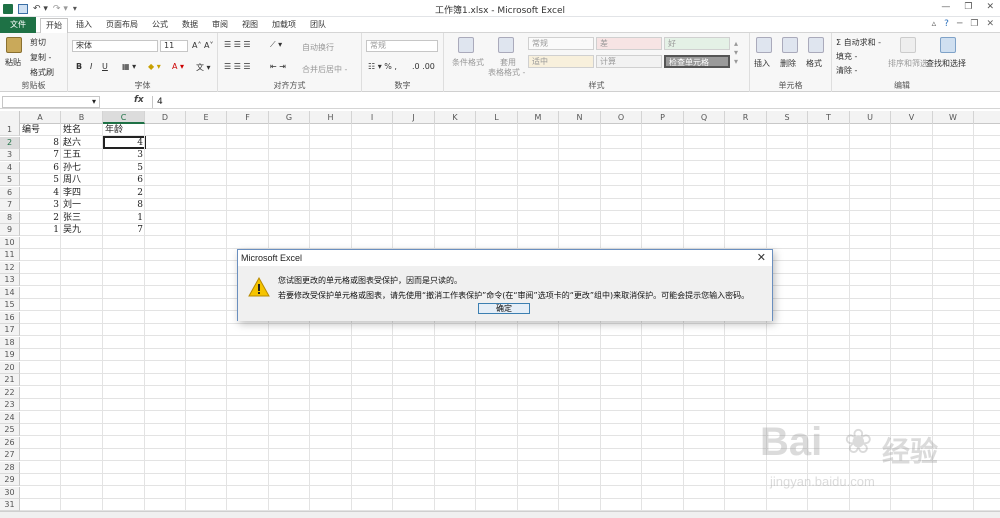 The image size is (1000, 518). What do you see at coordinates (124, 142) in the screenshot?
I see `active-cell` at bounding box center [124, 142].